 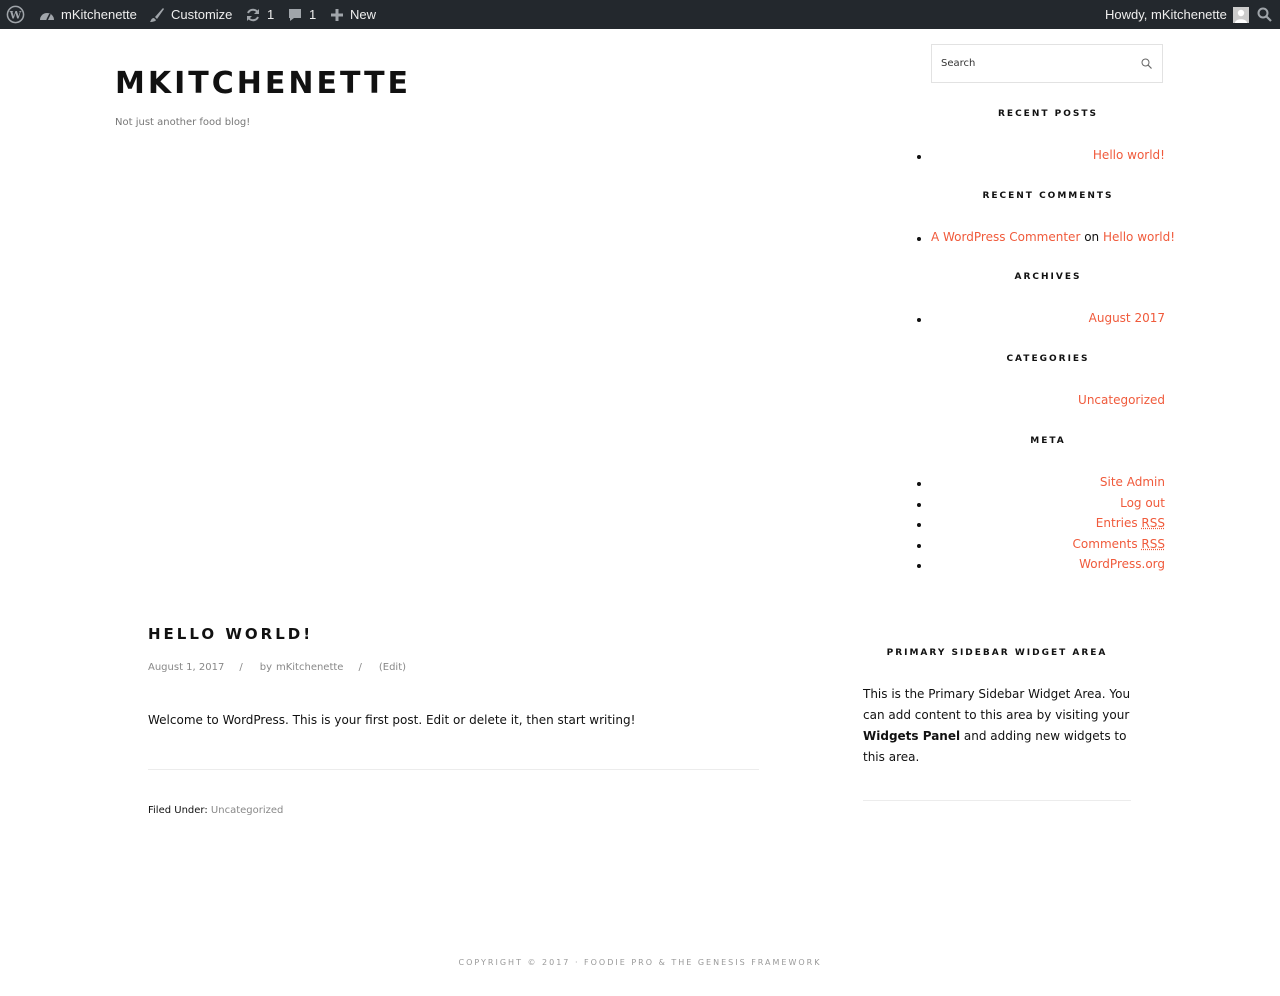 I want to click on post-date: August 1, 2017, so click(x=186, y=667).